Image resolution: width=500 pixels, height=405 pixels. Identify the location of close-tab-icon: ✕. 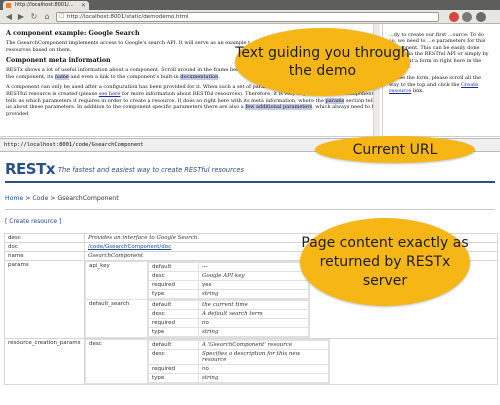
(83, 5).